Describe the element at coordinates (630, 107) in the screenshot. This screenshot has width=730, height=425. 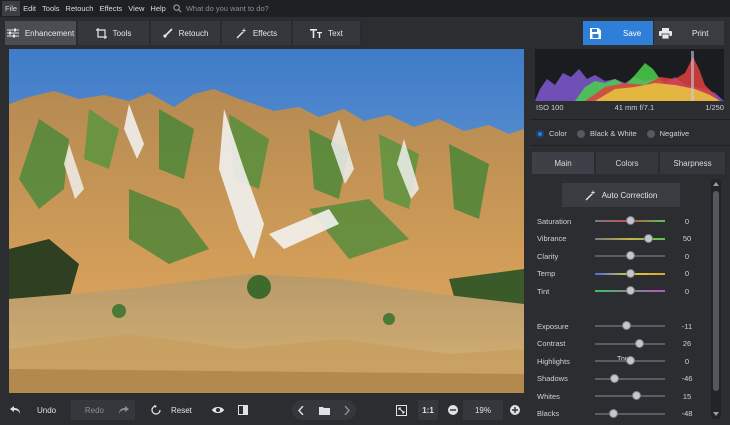
I see `photo-info: ISO 100 41 mm f/7.1 1/250` at that location.